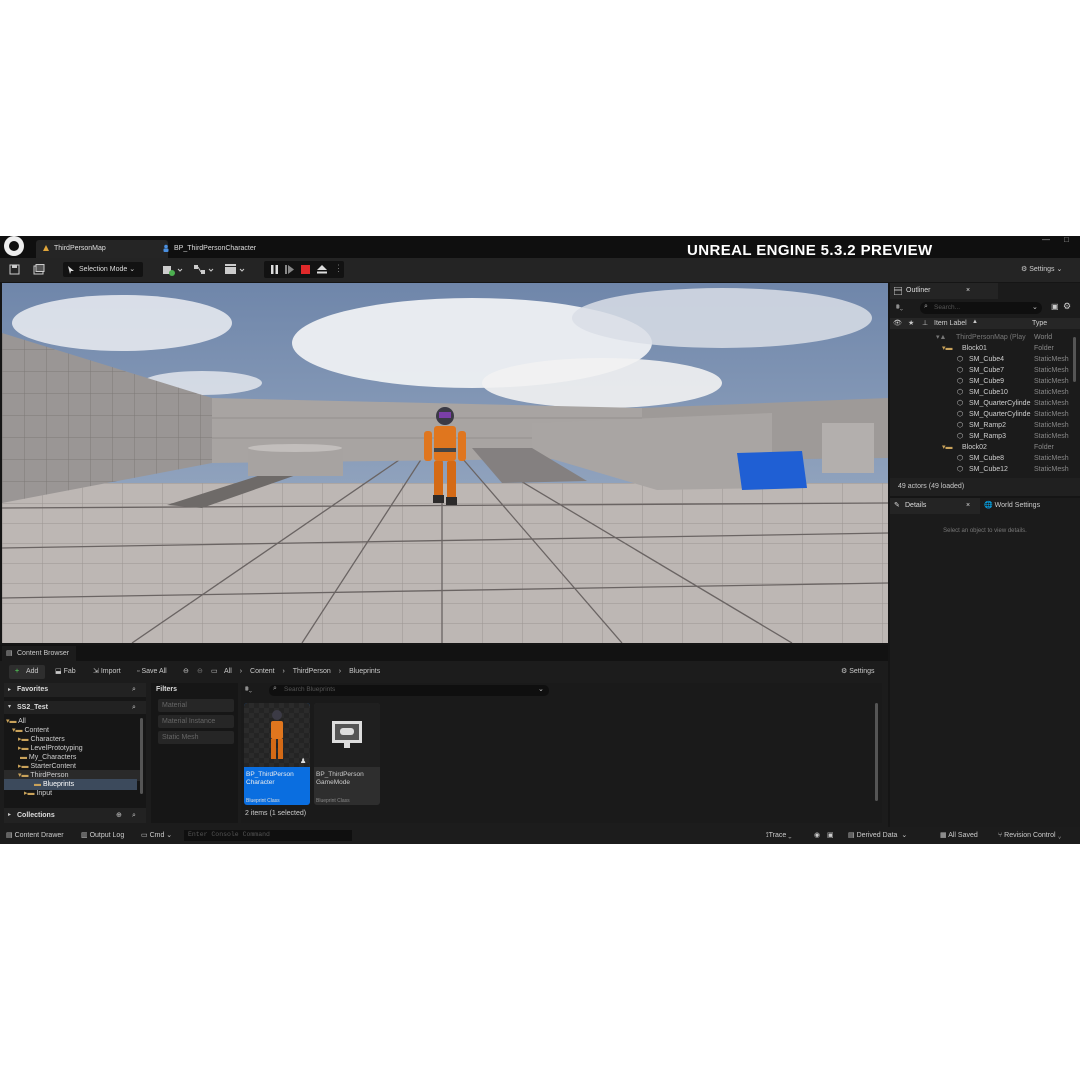 Image resolution: width=1080 pixels, height=1080 pixels. Describe the element at coordinates (1055, 306) in the screenshot. I see `add-folder-icon: ▣` at that location.